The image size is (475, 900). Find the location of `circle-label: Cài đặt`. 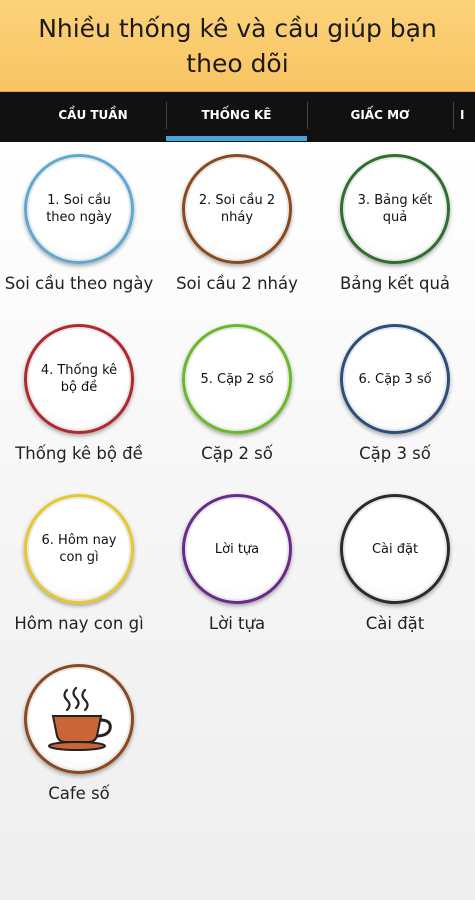

circle-label: Cài đặt is located at coordinates (395, 549).